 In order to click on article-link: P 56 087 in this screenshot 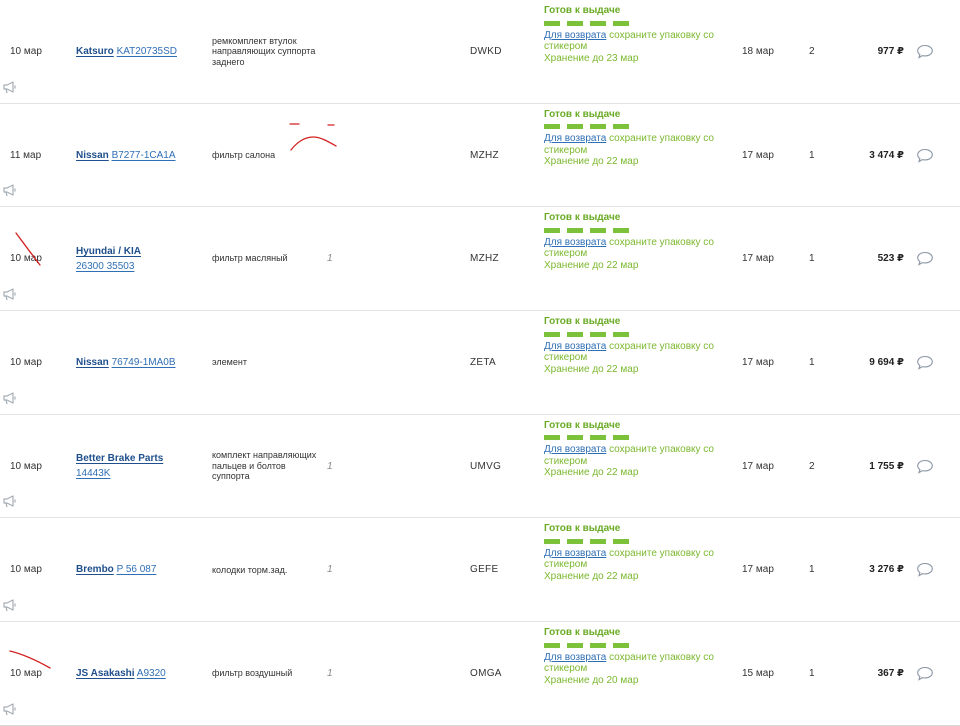, I will do `click(137, 569)`.